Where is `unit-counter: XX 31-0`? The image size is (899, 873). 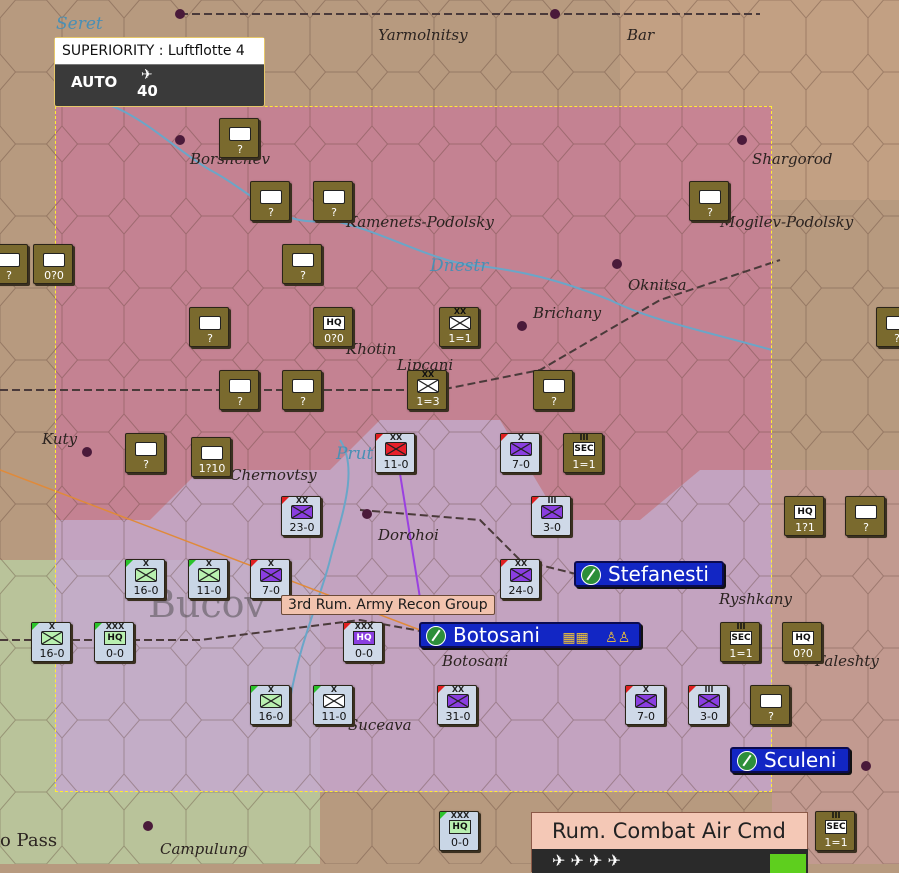 unit-counter: XX 31-0 is located at coordinates (457, 705).